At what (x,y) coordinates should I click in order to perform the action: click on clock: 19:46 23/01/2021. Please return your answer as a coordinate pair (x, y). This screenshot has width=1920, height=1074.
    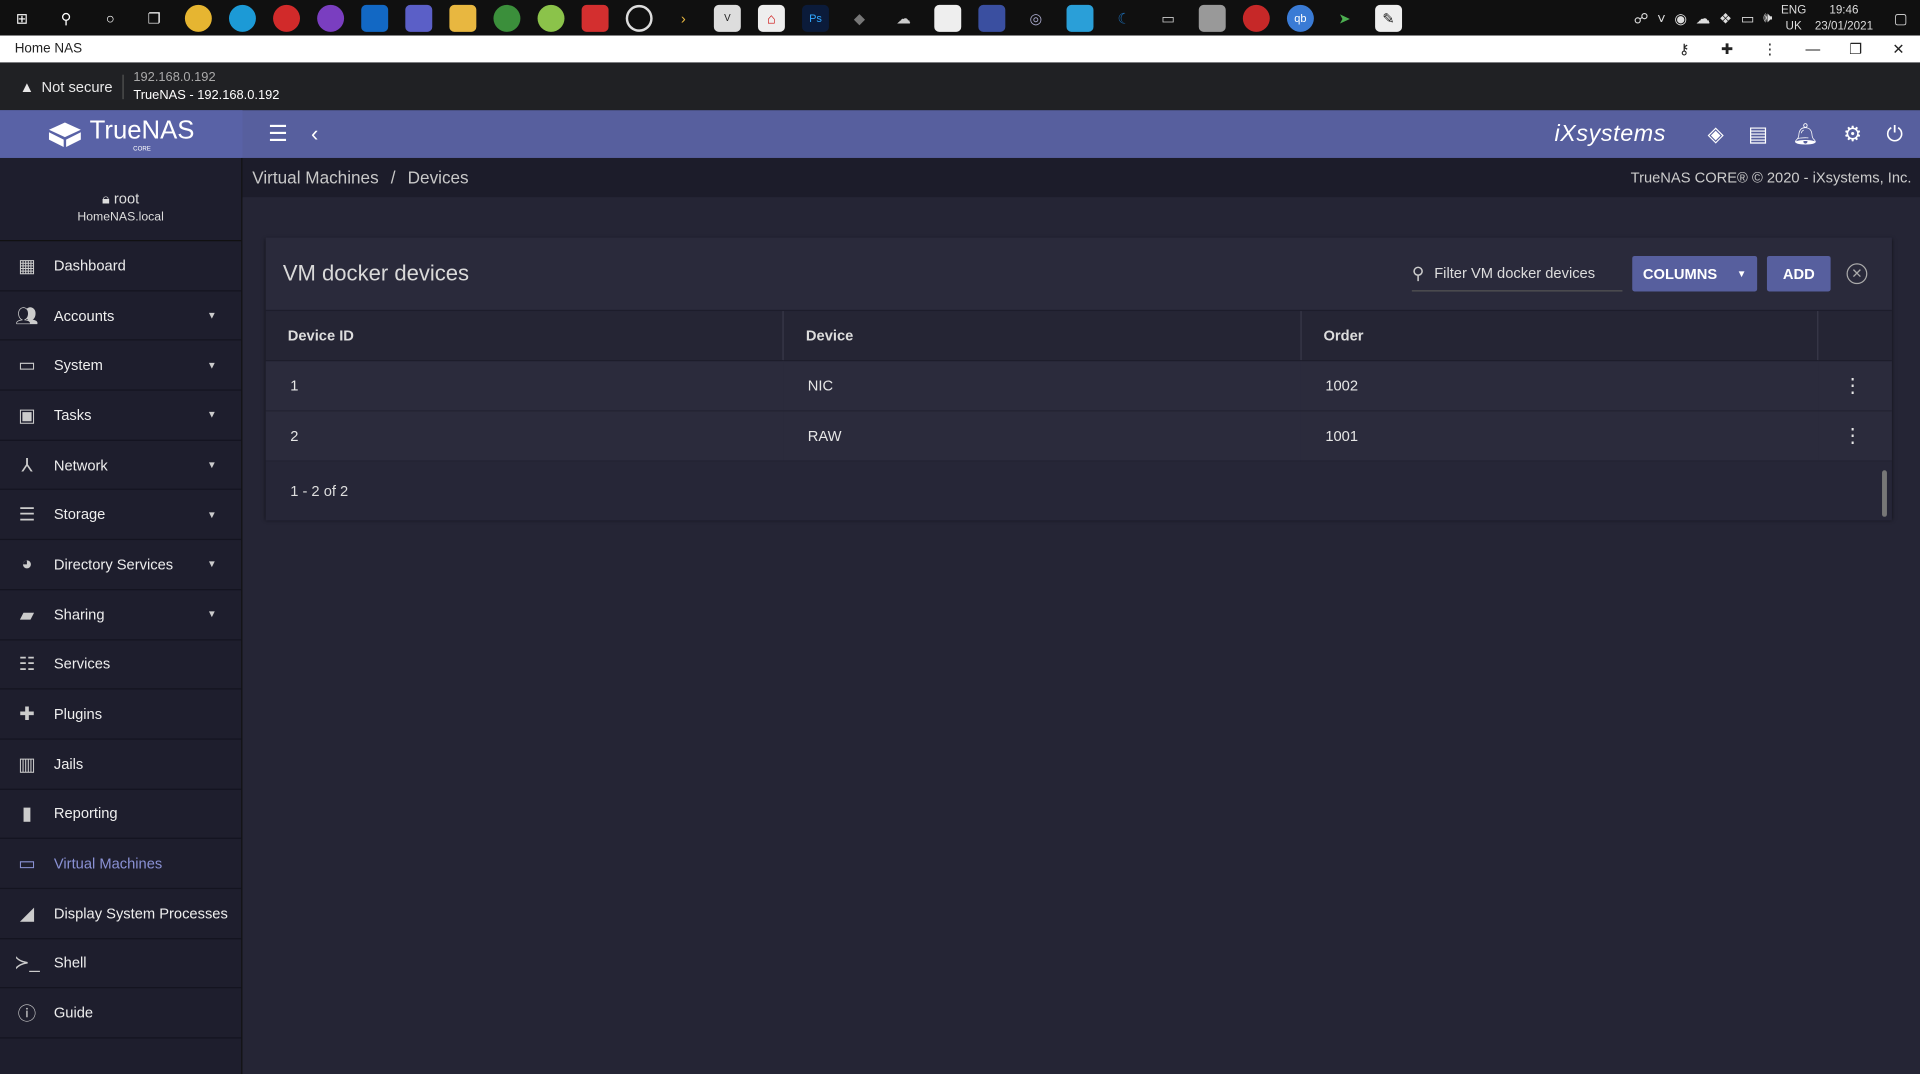
    Looking at the image, I should click on (1844, 18).